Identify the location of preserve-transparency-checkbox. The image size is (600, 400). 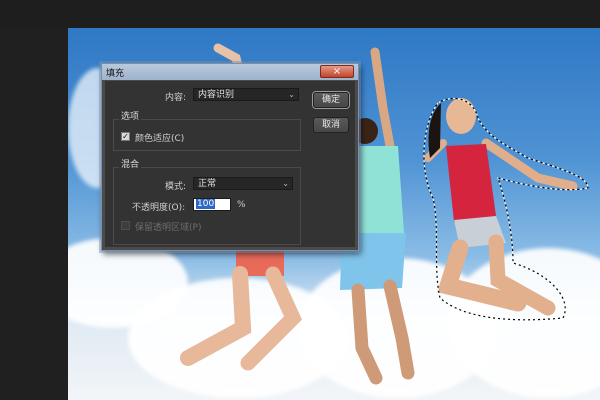
(125, 225).